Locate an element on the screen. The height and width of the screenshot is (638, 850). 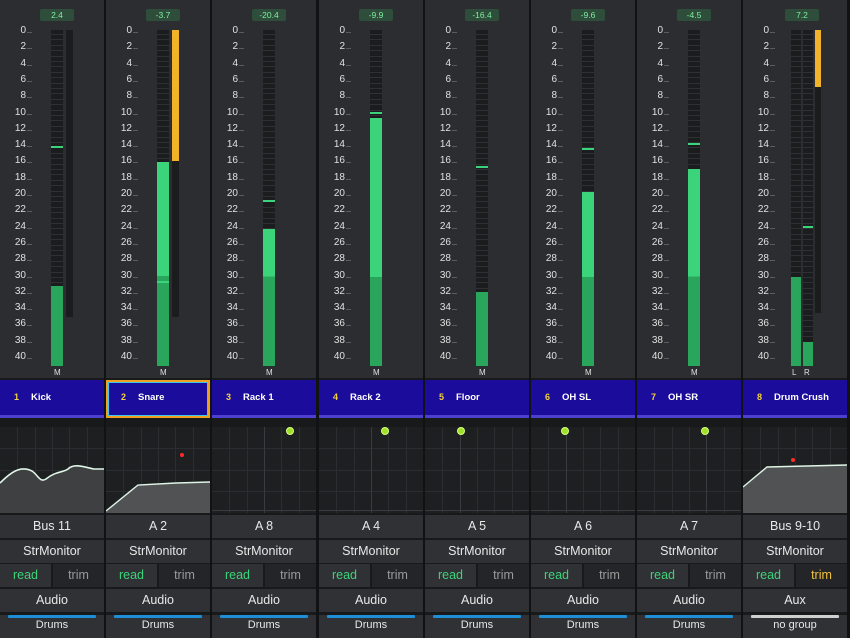
peak-readout: 7.2 is located at coordinates (802, 15).